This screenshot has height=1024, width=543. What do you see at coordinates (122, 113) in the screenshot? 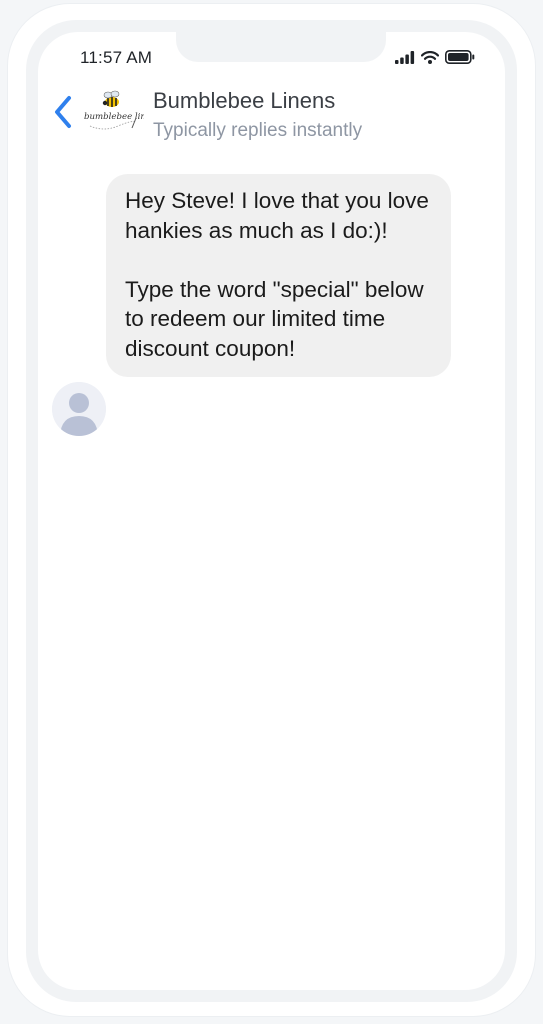
I see `brand-logo: bumblebee linens` at bounding box center [122, 113].